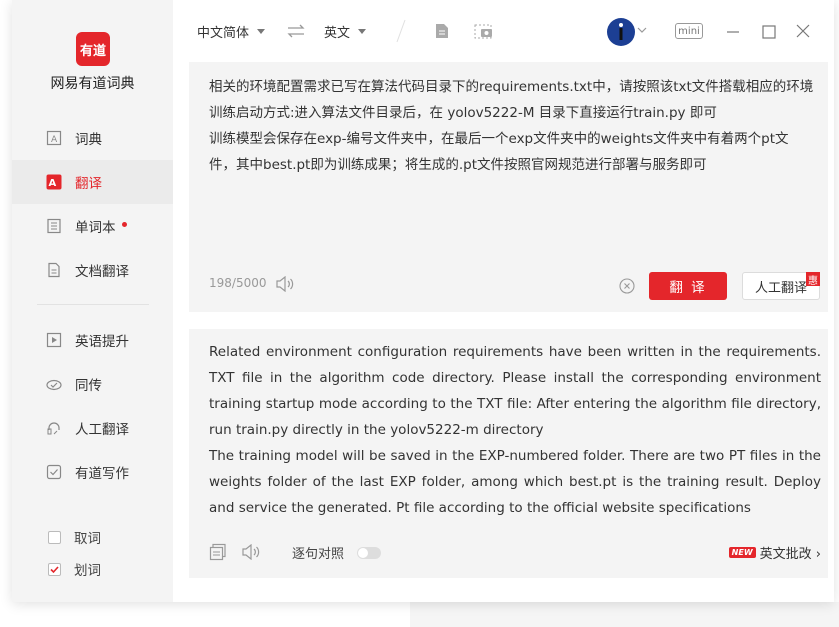 The image size is (839, 627). I want to click on word-select-checkbox, so click(54, 569).